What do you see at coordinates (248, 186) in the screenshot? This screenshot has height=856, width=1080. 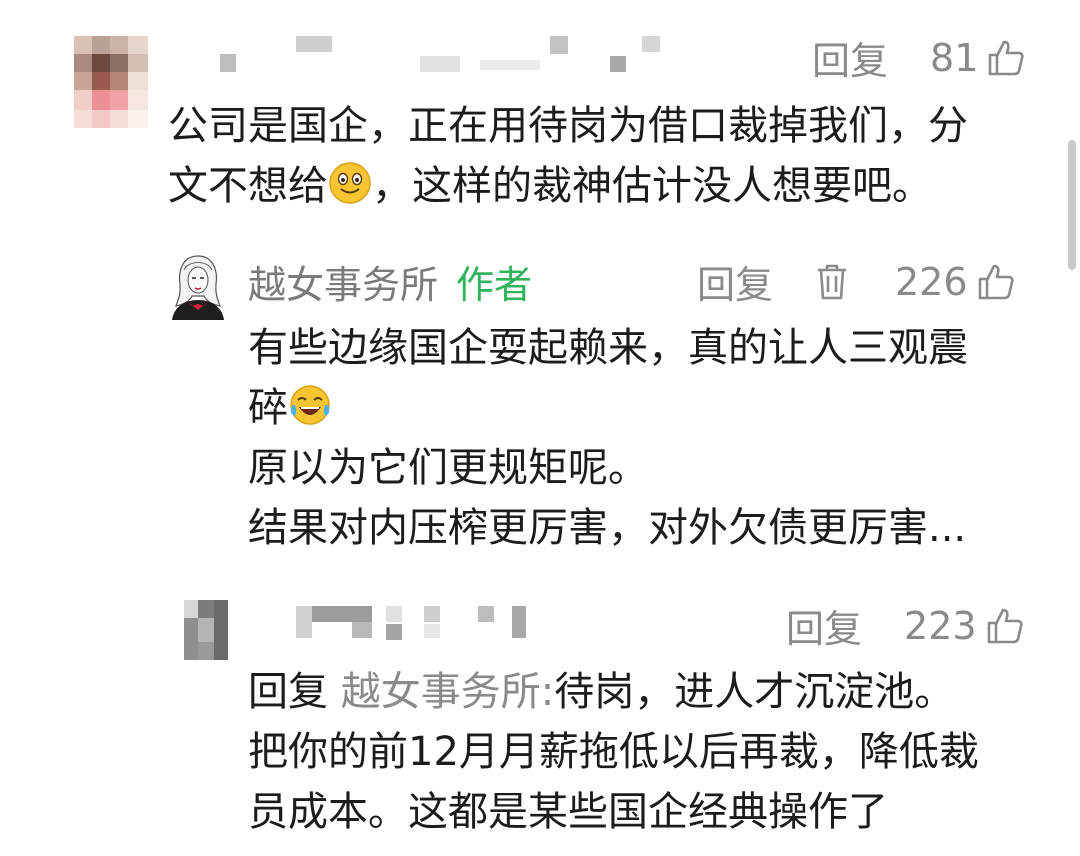 I see `text-fragment: 文不想给` at bounding box center [248, 186].